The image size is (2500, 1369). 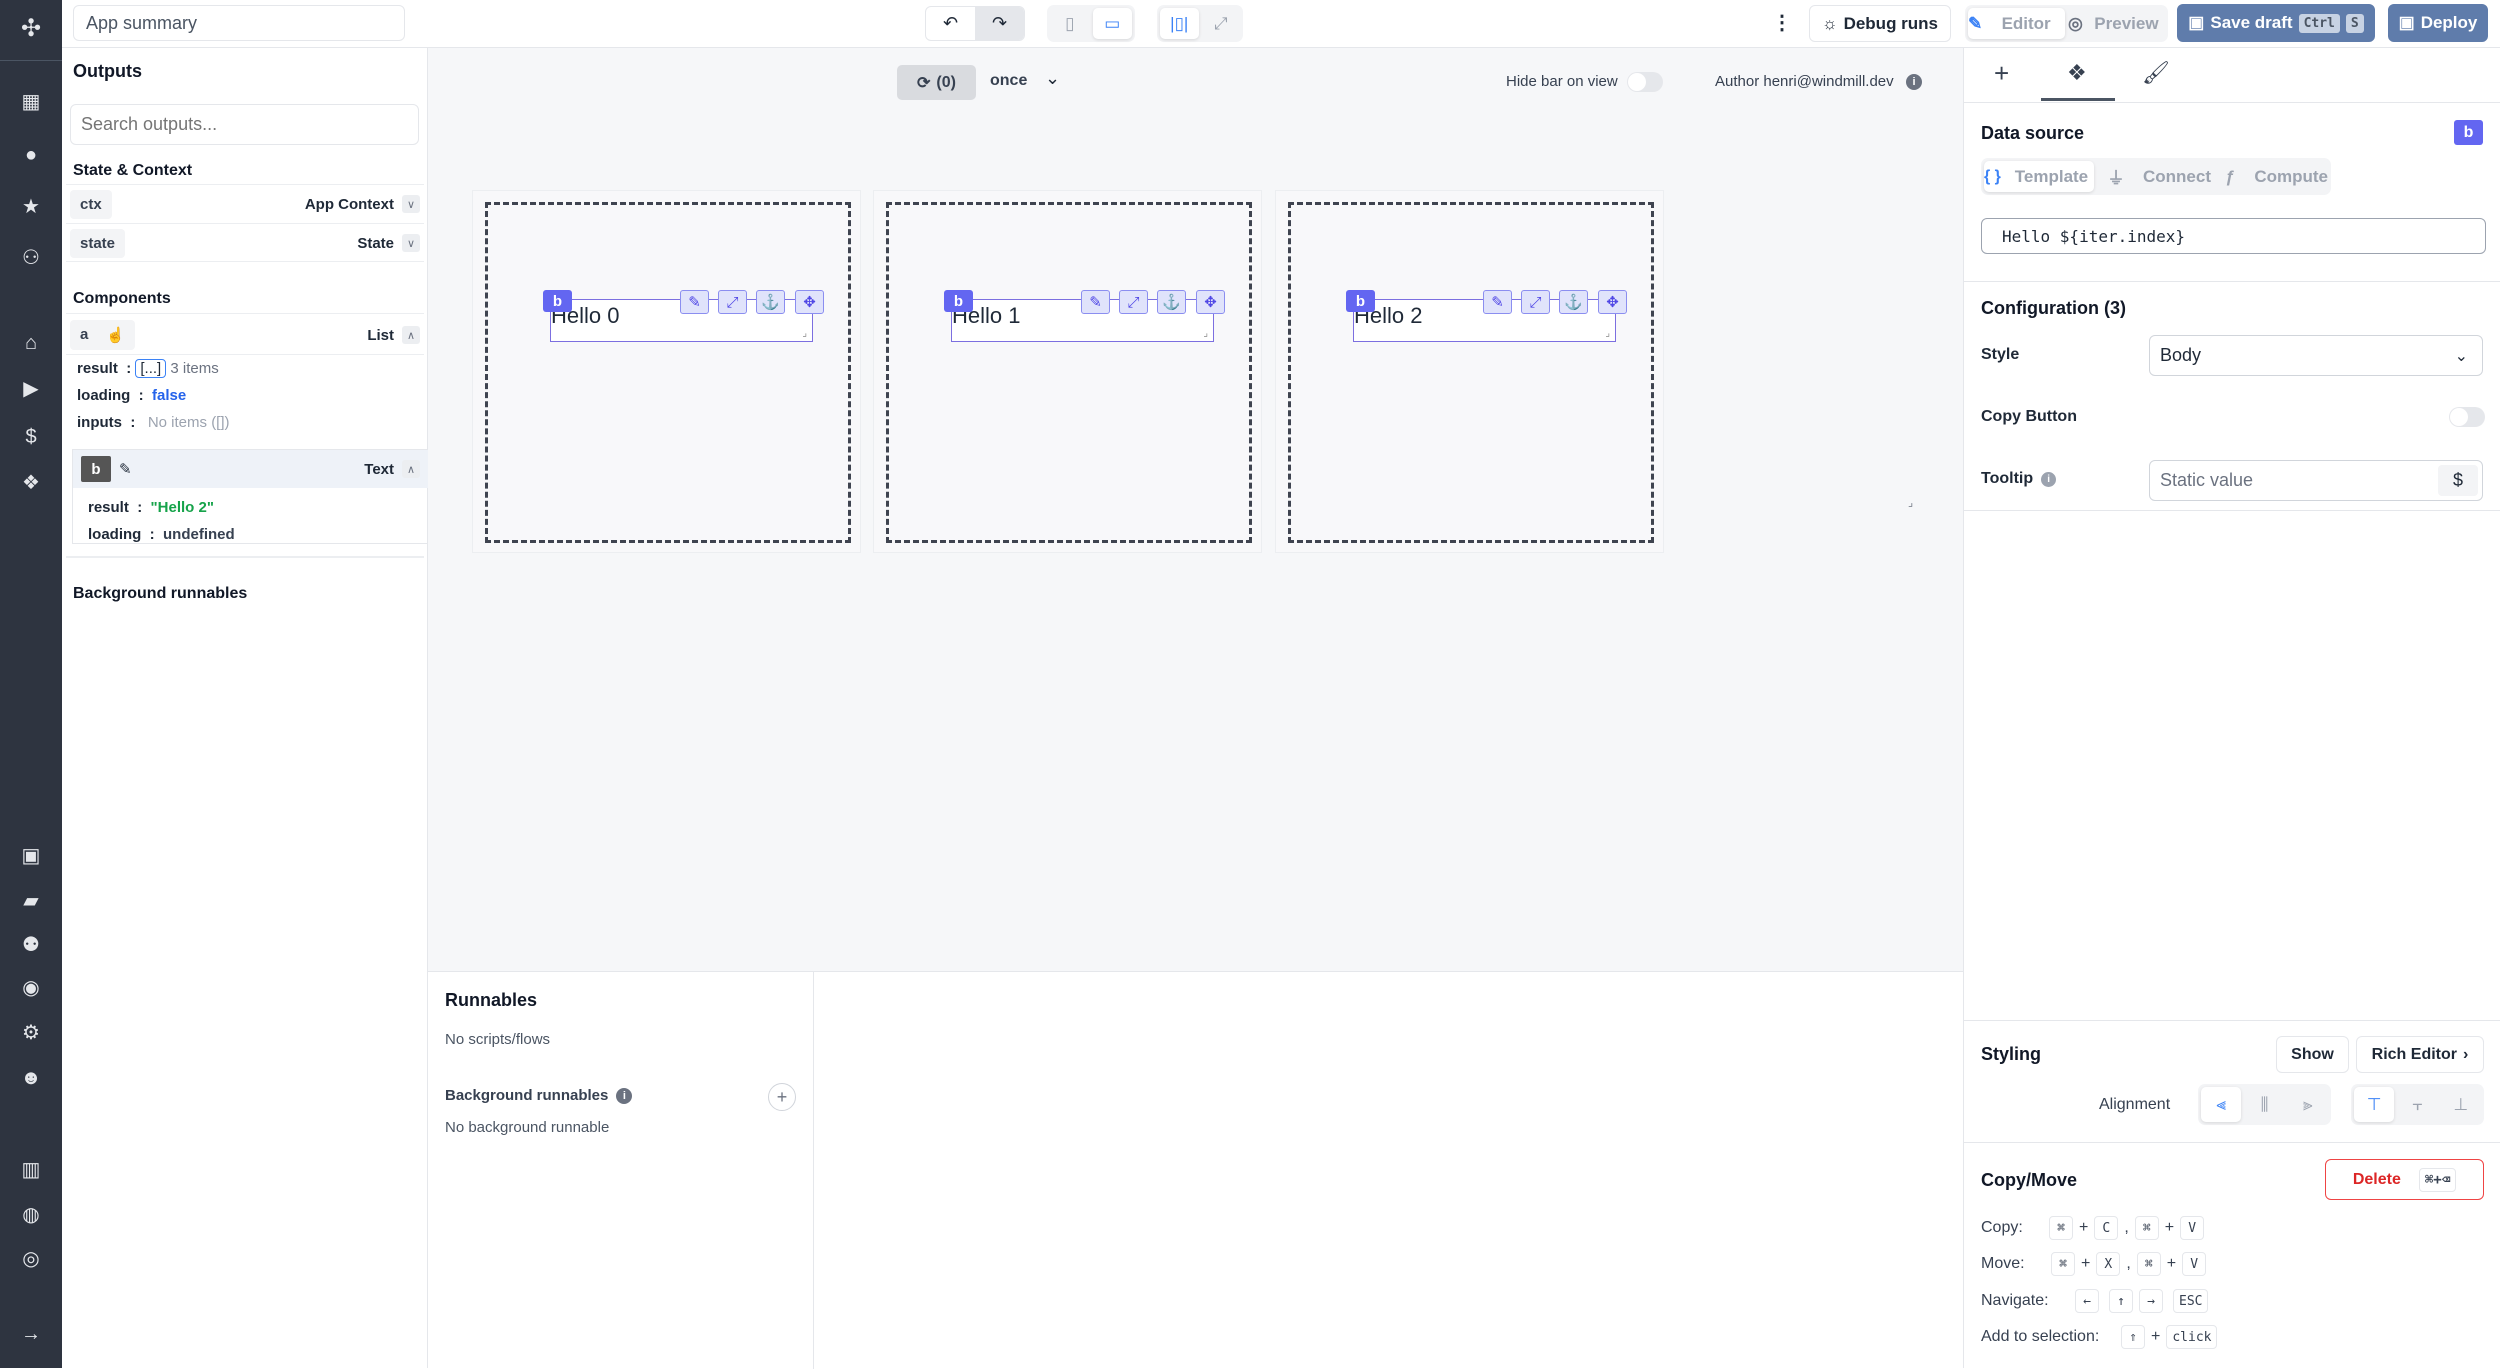 What do you see at coordinates (2316, 355) in the screenshot?
I see `style-select: Body ⌄` at bounding box center [2316, 355].